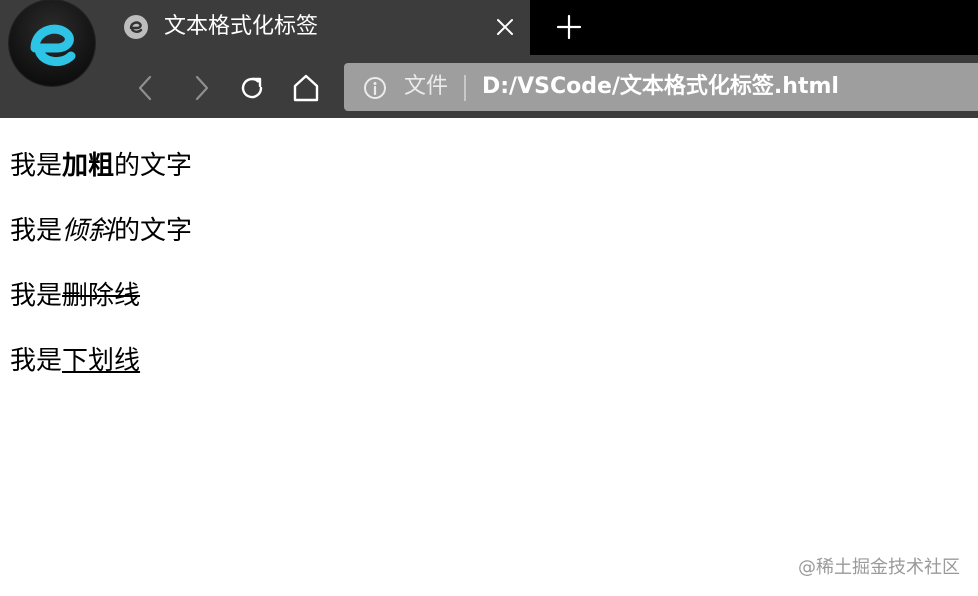  What do you see at coordinates (88, 231) in the screenshot?
I see `italic-text: 倾斜` at bounding box center [88, 231].